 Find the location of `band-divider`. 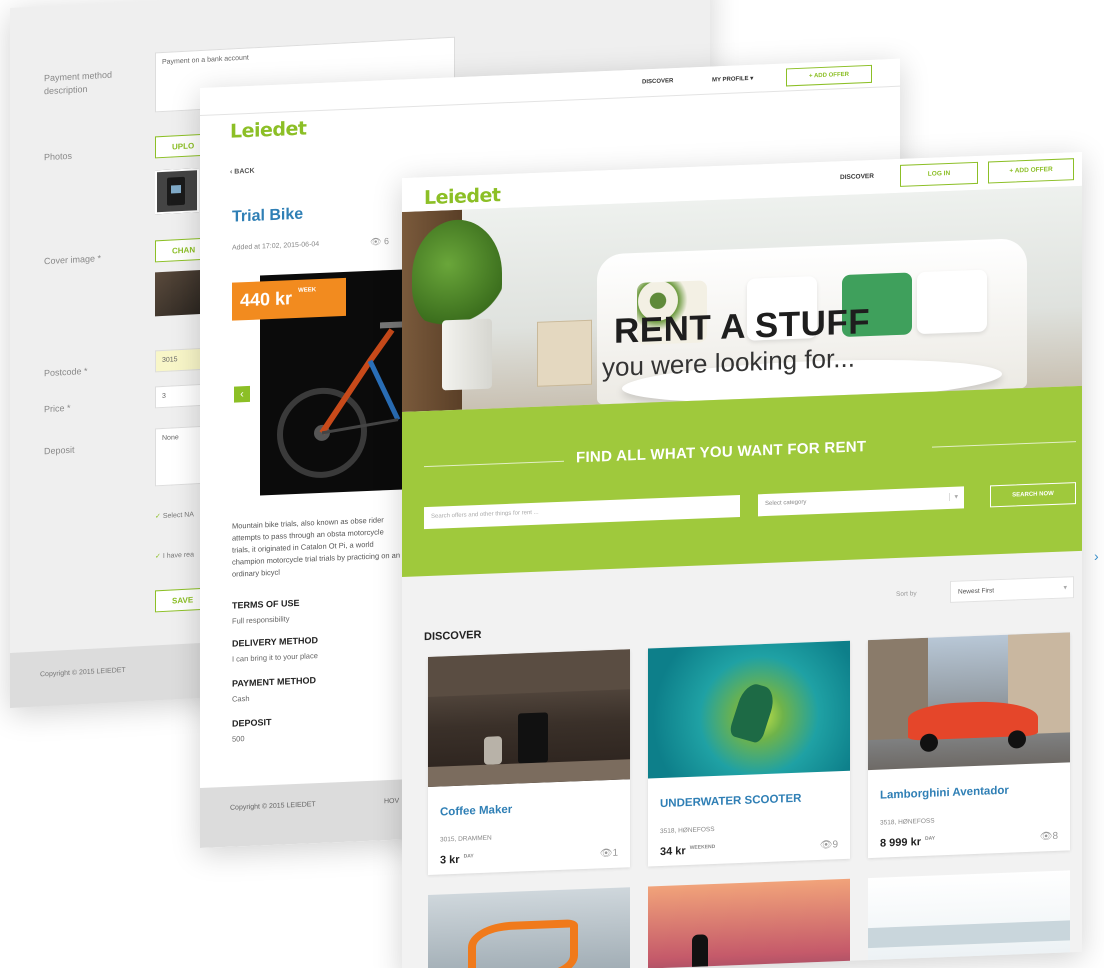

band-divider is located at coordinates (494, 464).